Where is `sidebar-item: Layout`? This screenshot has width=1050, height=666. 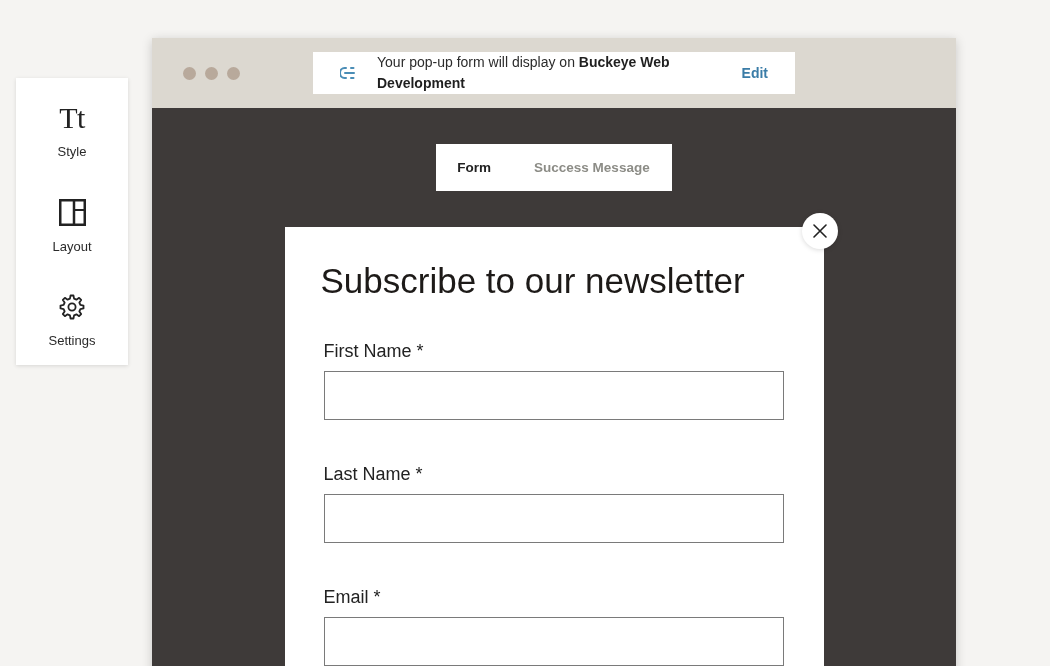
sidebar-item: Layout is located at coordinates (72, 233).